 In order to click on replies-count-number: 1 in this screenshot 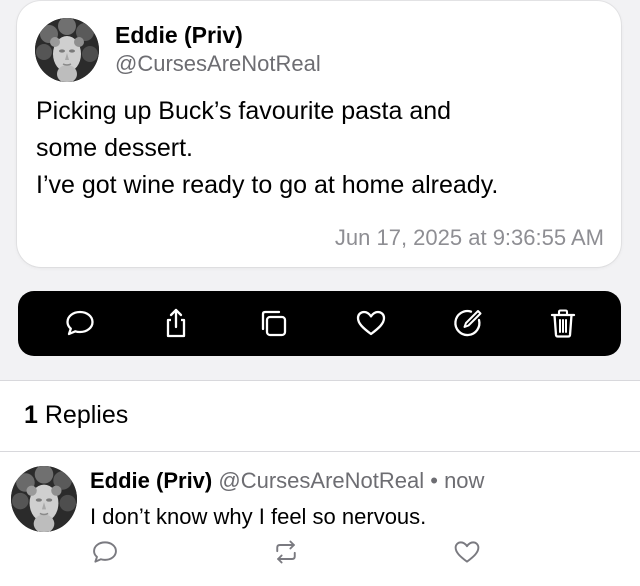, I will do `click(31, 415)`.